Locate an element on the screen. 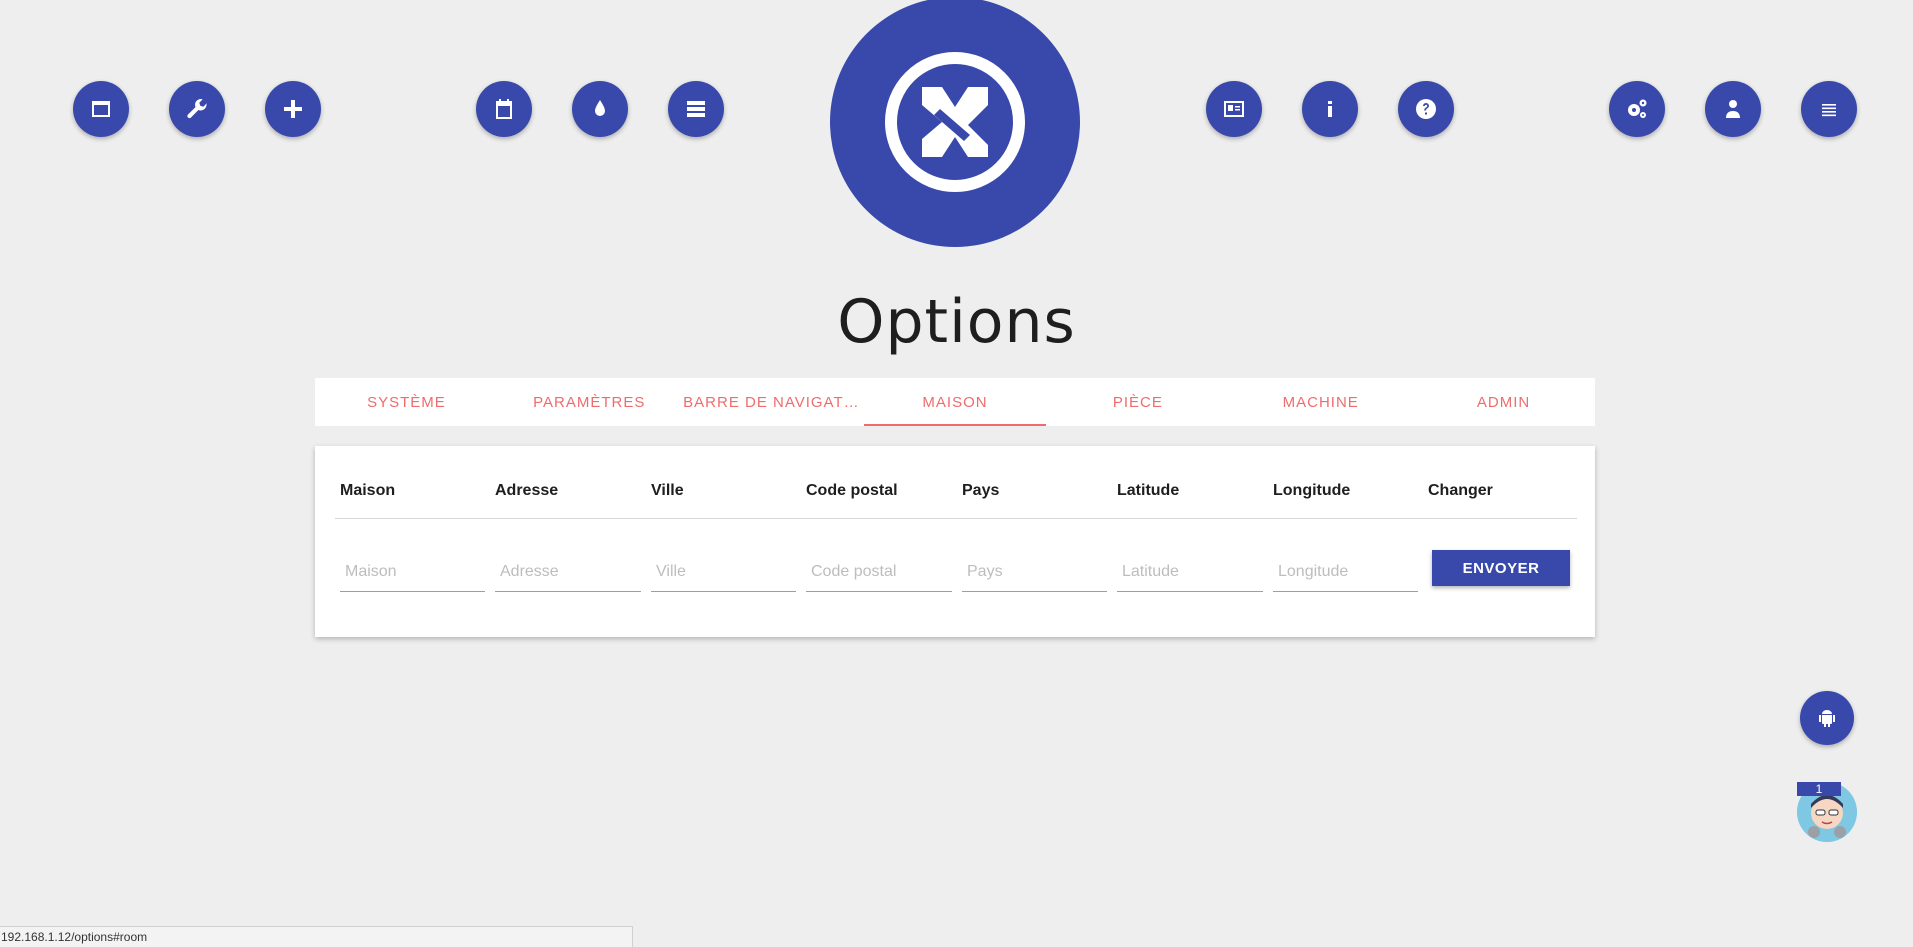 Image resolution: width=1913 pixels, height=947 pixels. help-icon is located at coordinates (1426, 109).